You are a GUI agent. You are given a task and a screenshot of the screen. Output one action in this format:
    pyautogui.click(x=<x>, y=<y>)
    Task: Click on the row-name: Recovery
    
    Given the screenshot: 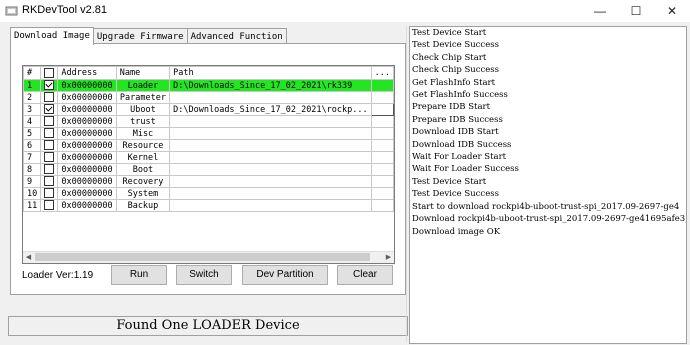 What is the action you would take?
    pyautogui.click(x=143, y=181)
    